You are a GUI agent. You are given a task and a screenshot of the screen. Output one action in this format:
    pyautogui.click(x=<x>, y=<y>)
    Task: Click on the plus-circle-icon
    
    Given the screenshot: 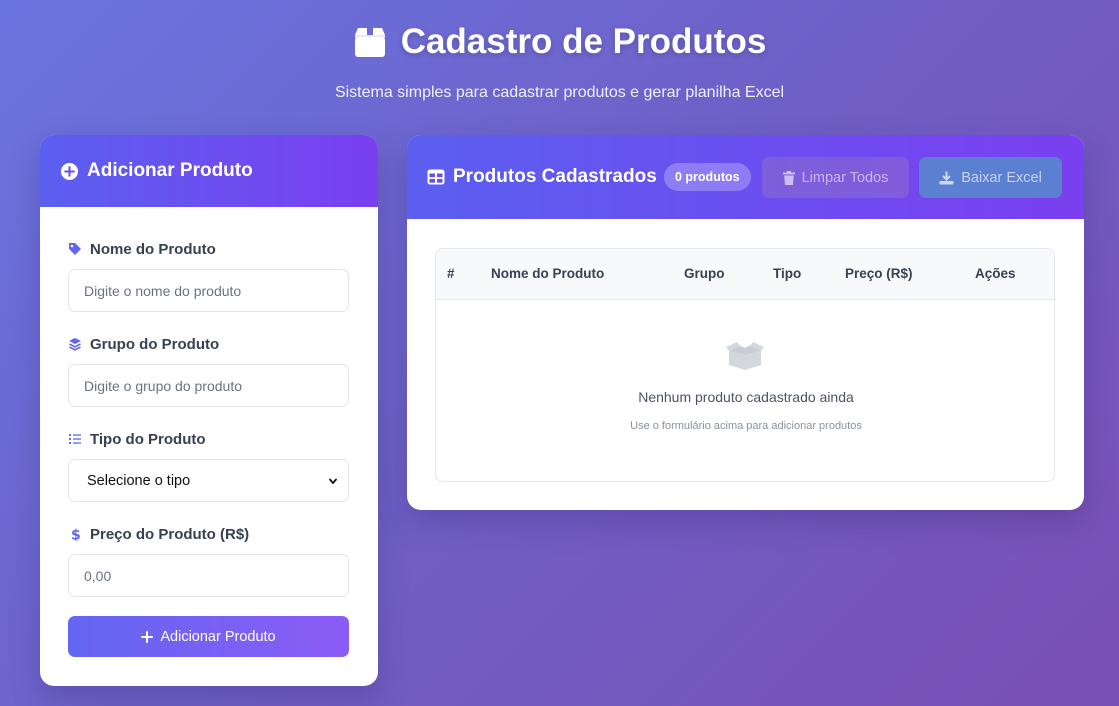 What is the action you would take?
    pyautogui.click(x=69, y=171)
    